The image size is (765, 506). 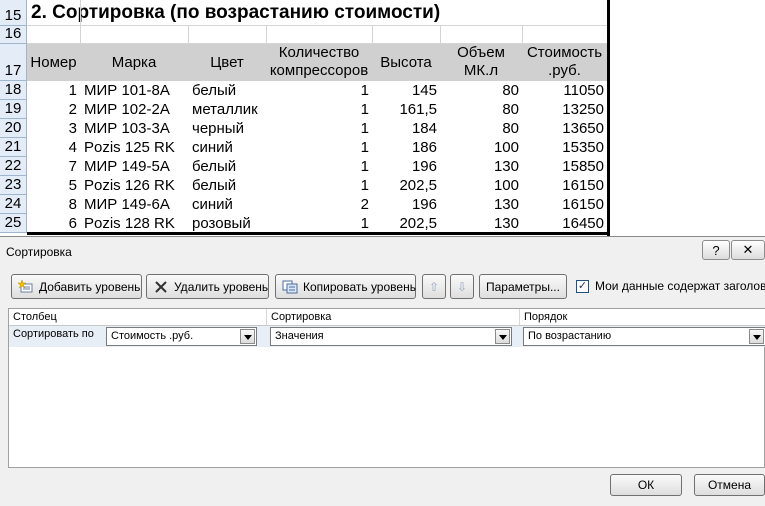 I want to click on row-number: 15, so click(x=13, y=13).